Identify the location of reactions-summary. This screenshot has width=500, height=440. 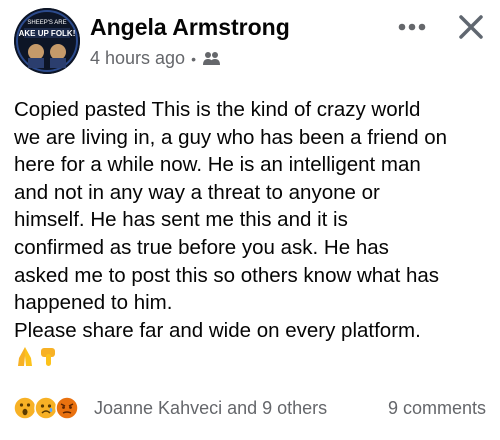
(51, 408).